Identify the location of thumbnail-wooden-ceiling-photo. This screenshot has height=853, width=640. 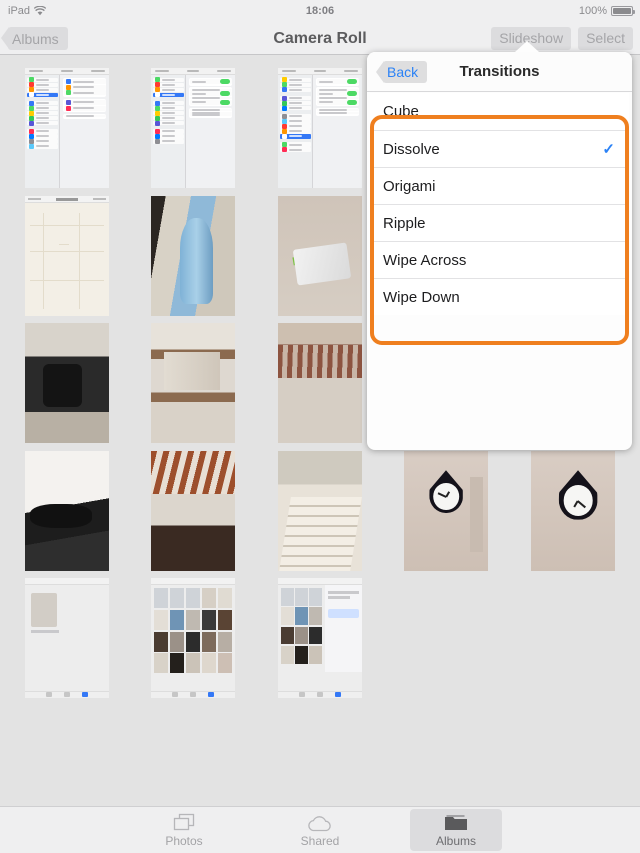
(320, 383).